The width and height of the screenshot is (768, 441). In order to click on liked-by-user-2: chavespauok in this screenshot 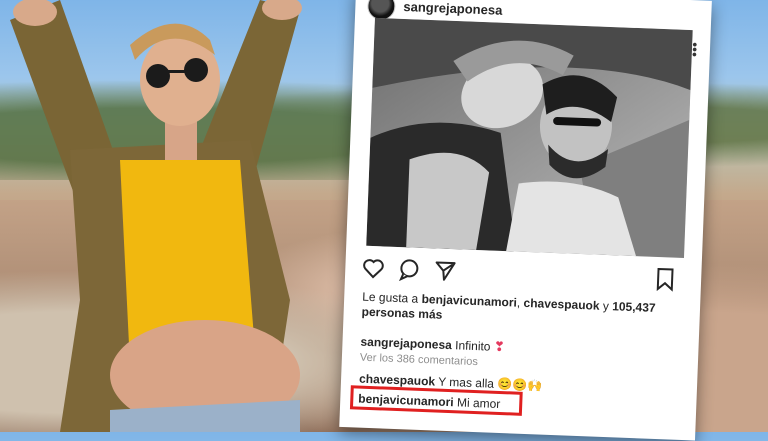, I will do `click(561, 304)`.